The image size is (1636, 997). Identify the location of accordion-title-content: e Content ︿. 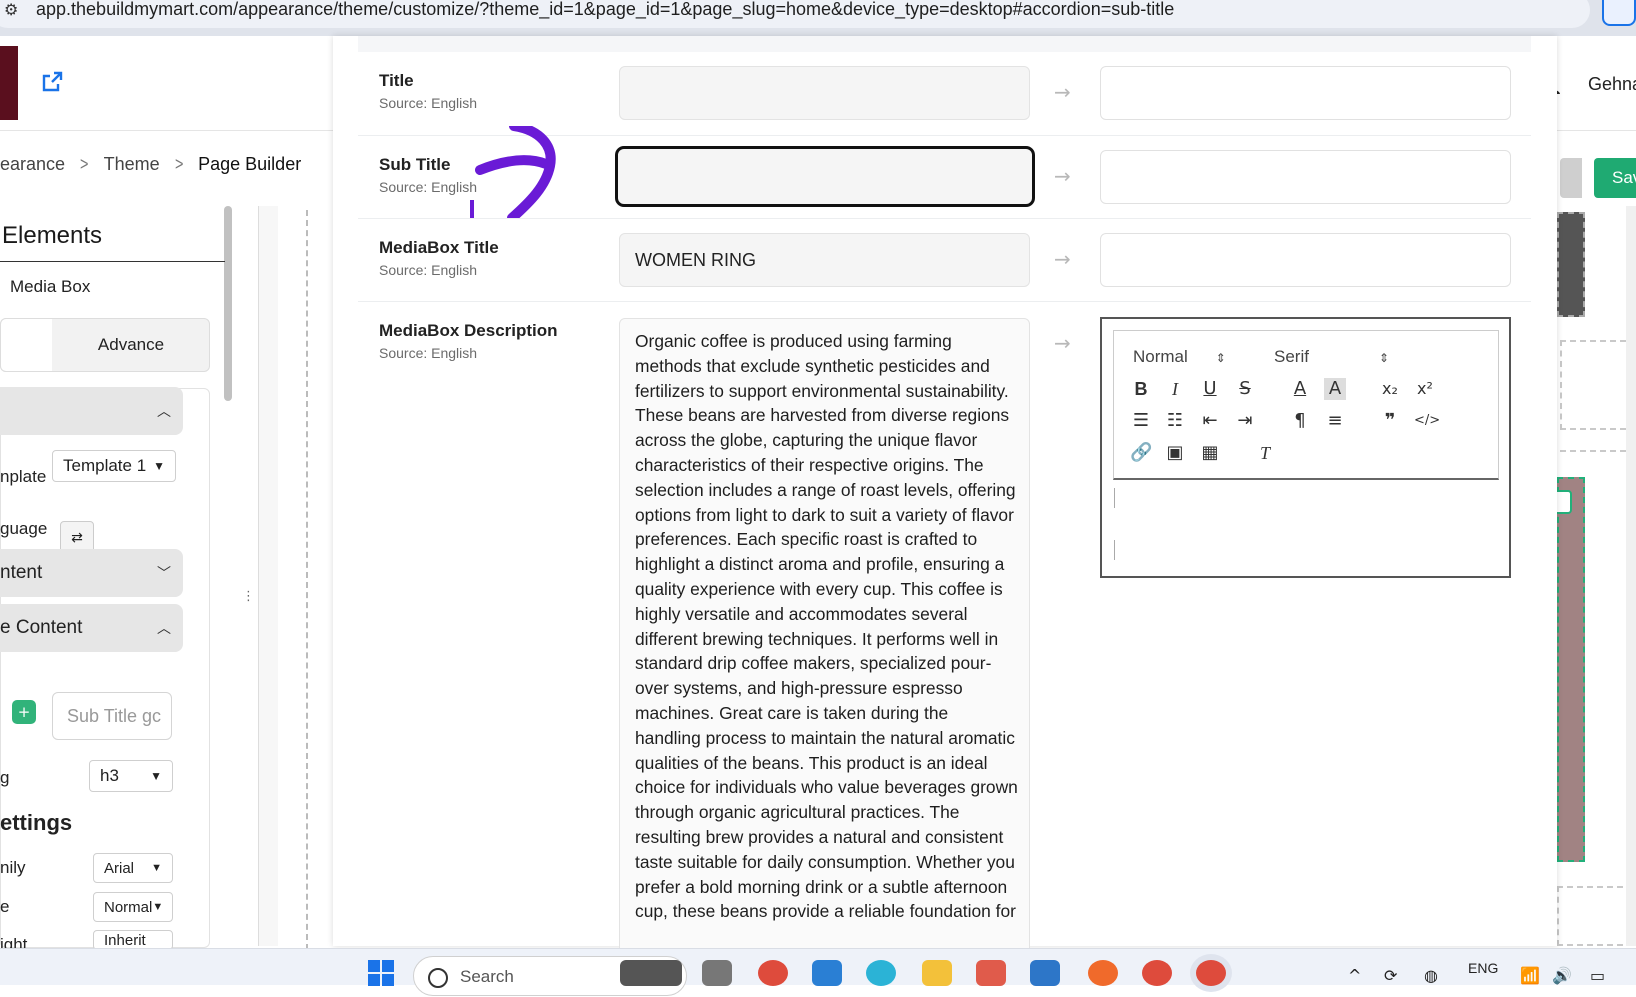
(91, 628).